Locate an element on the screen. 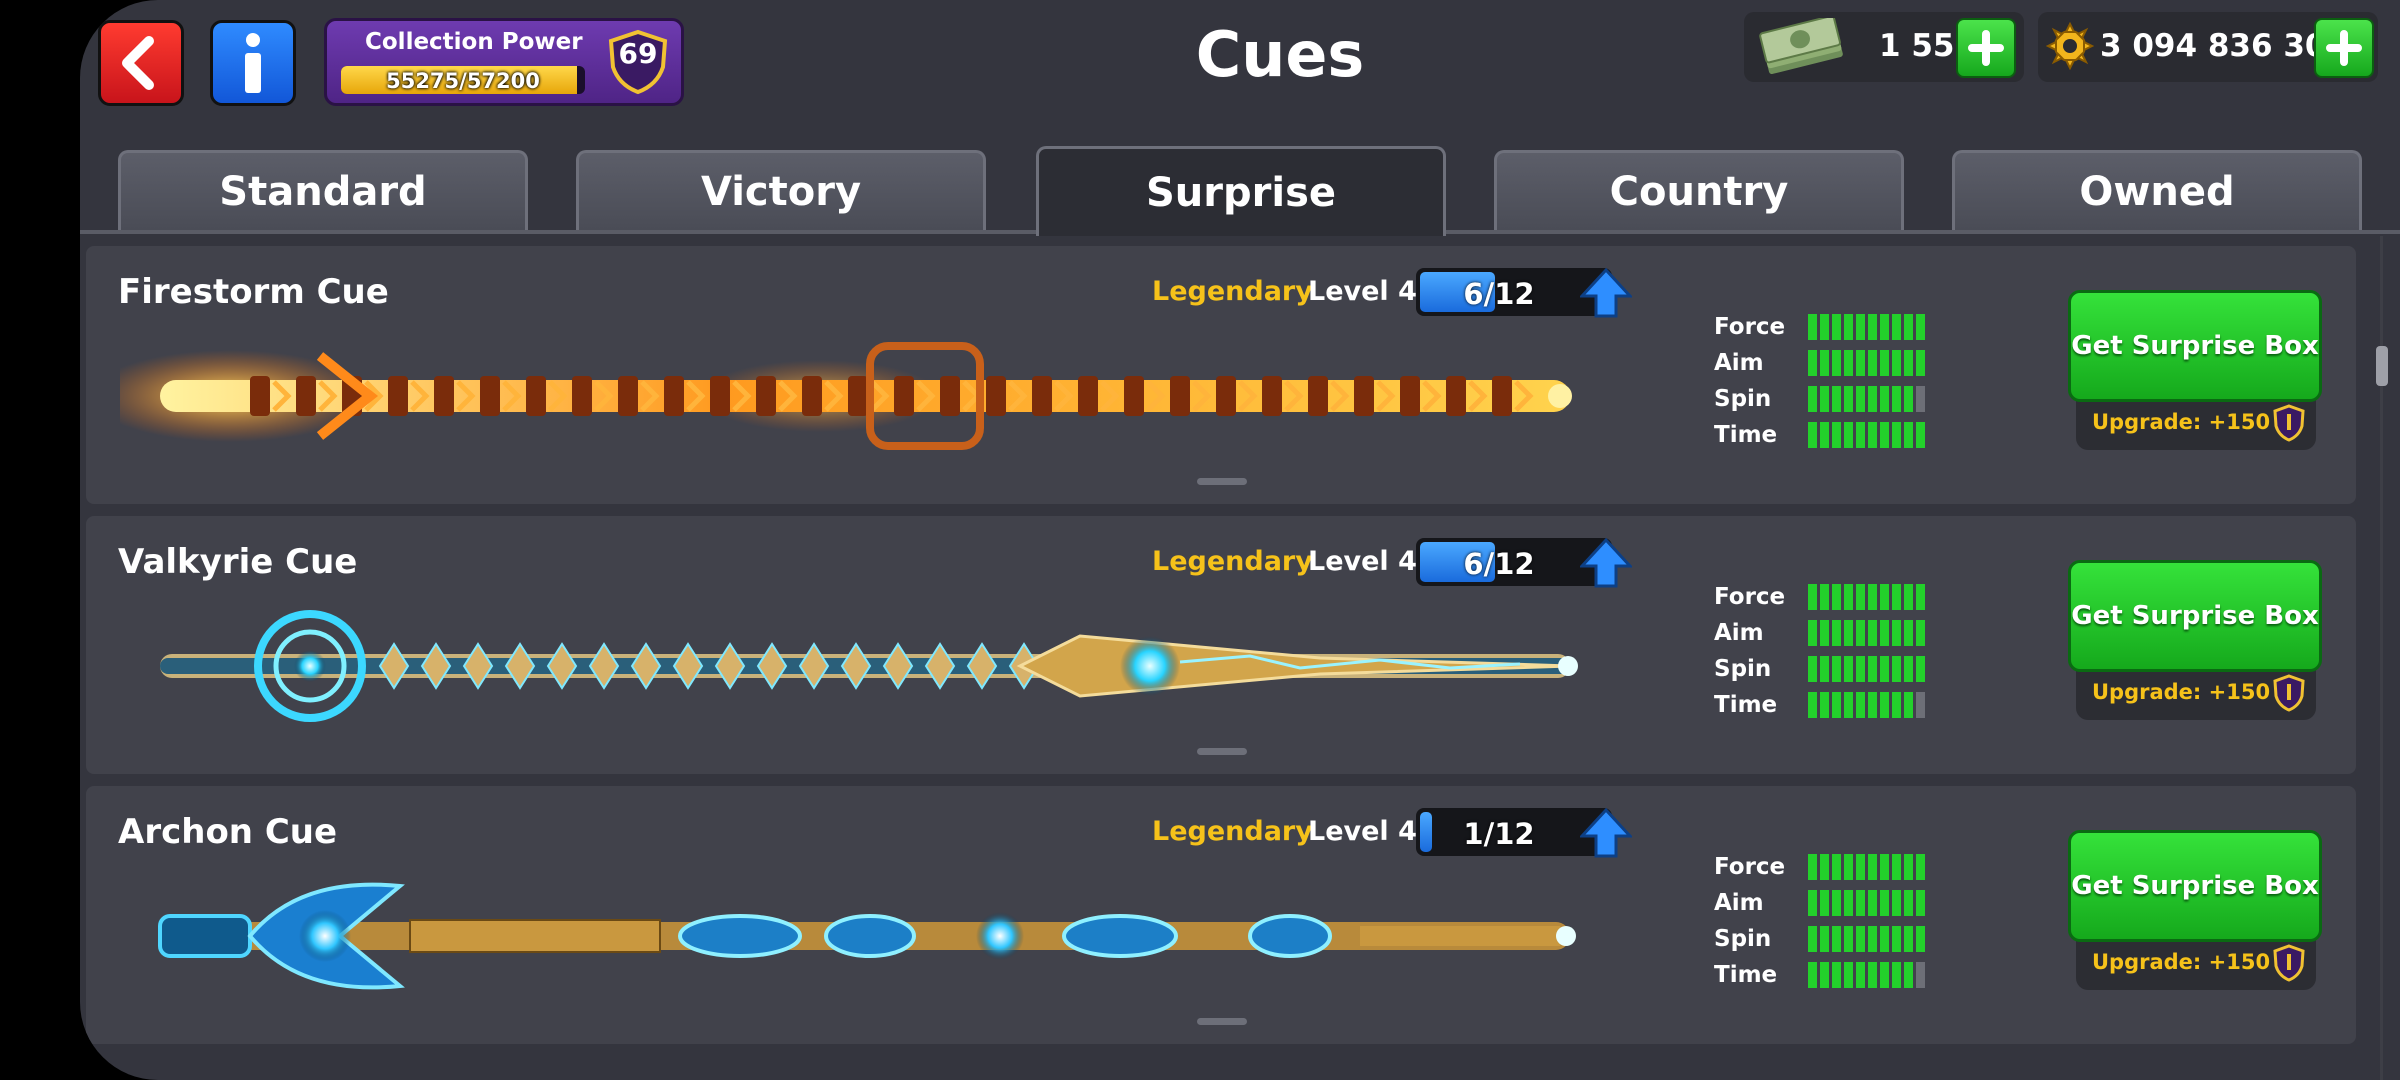 The image size is (2400, 1080). stat-label: Spin is located at coordinates (1743, 669).